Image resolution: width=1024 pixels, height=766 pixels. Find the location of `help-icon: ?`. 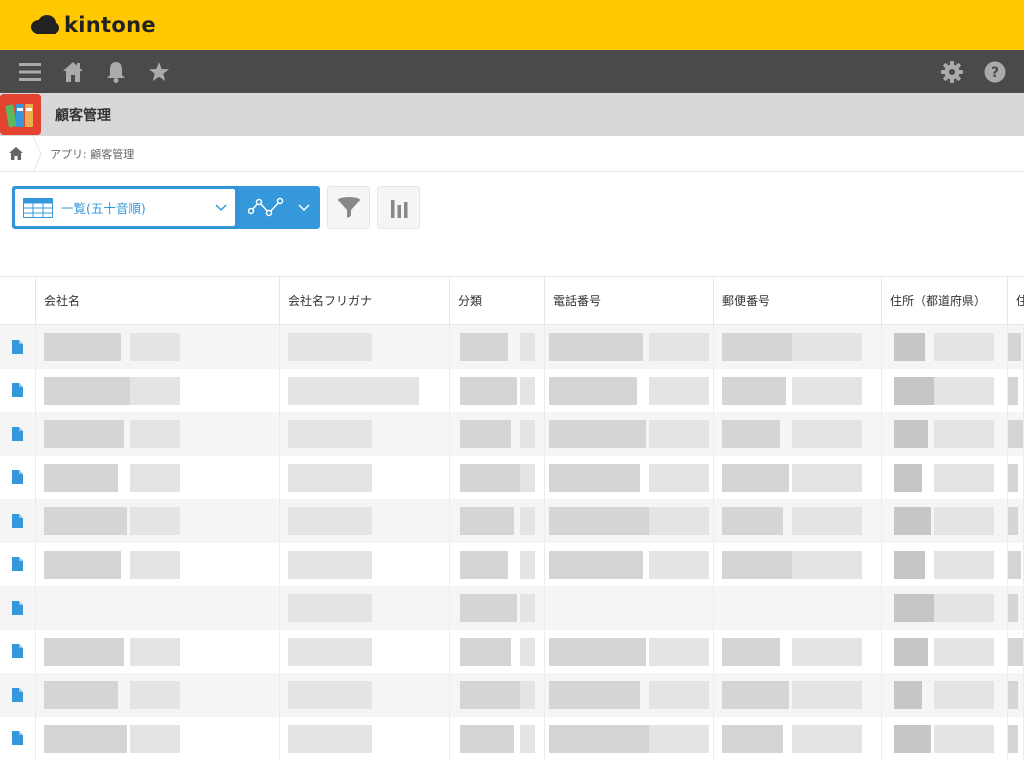

help-icon: ? is located at coordinates (994, 71).